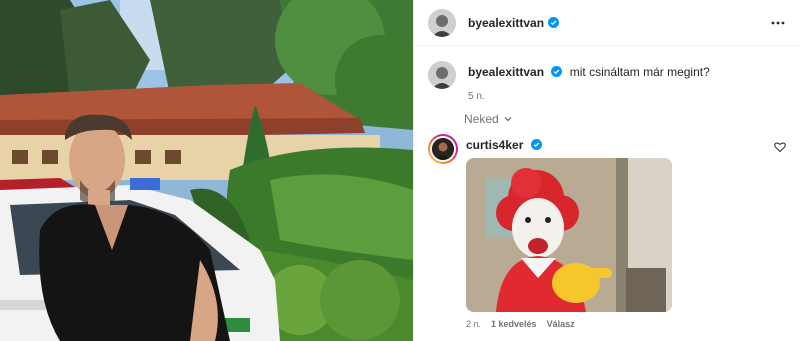 This screenshot has width=800, height=341. Describe the element at coordinates (443, 149) in the screenshot. I see `commenter-avatar` at that location.